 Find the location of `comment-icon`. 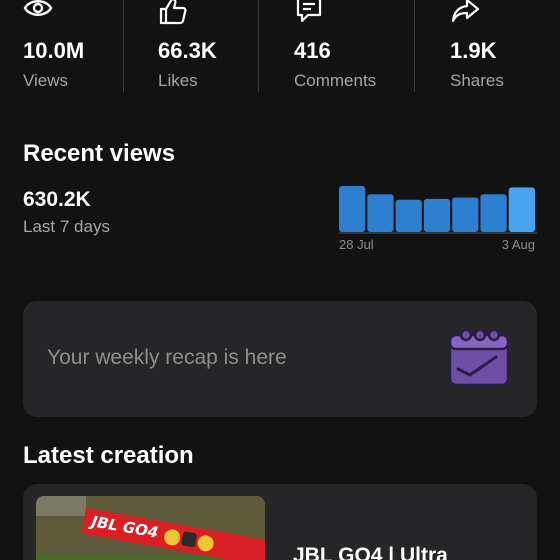

comment-icon is located at coordinates (309, 11).